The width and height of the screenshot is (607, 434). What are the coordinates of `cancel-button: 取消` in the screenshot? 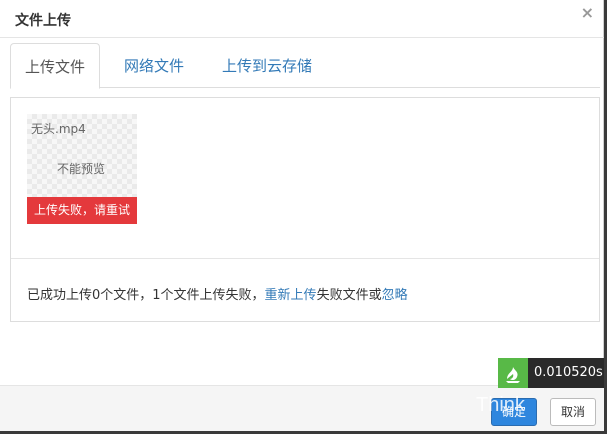 It's located at (573, 412).